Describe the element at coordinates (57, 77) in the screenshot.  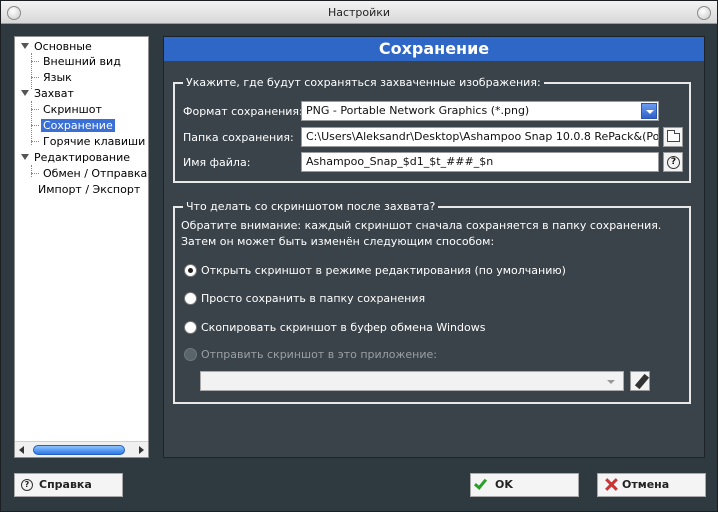
I see `tree-item-language: Язык` at that location.